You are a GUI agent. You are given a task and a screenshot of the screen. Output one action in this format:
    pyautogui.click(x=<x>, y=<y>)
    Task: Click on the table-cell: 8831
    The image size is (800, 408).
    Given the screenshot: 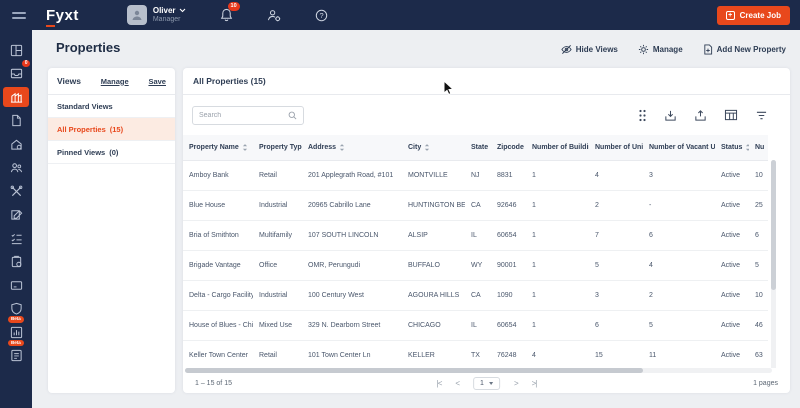 What is the action you would take?
    pyautogui.click(x=508, y=175)
    